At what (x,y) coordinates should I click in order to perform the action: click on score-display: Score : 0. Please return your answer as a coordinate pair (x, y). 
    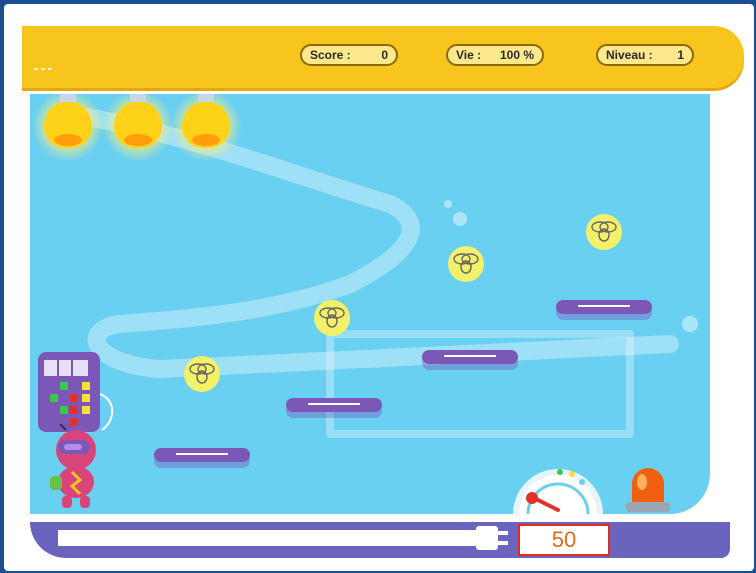
    Looking at the image, I should click on (349, 55).